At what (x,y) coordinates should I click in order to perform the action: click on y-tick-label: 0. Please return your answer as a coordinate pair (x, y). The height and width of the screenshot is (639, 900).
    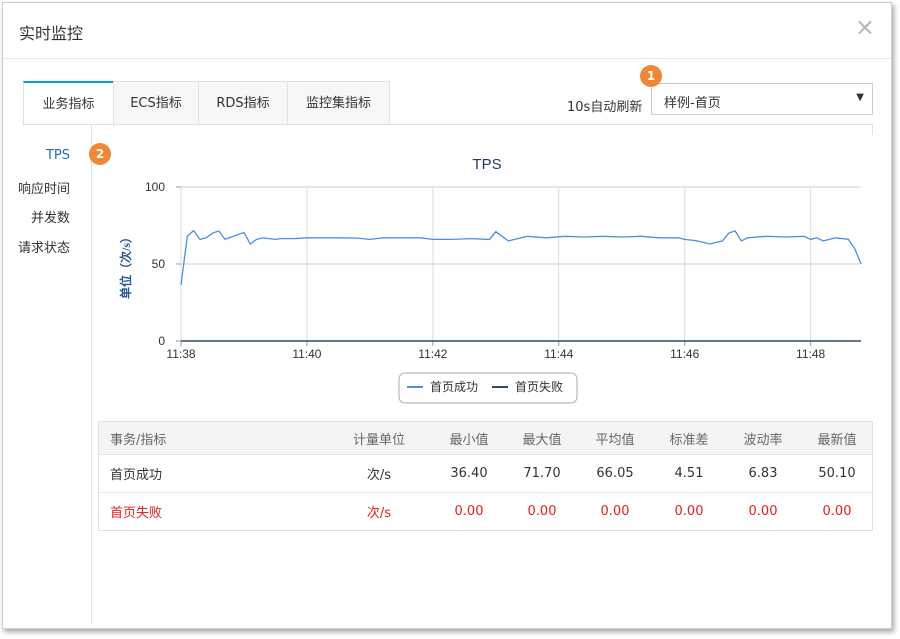
    Looking at the image, I should click on (161, 341).